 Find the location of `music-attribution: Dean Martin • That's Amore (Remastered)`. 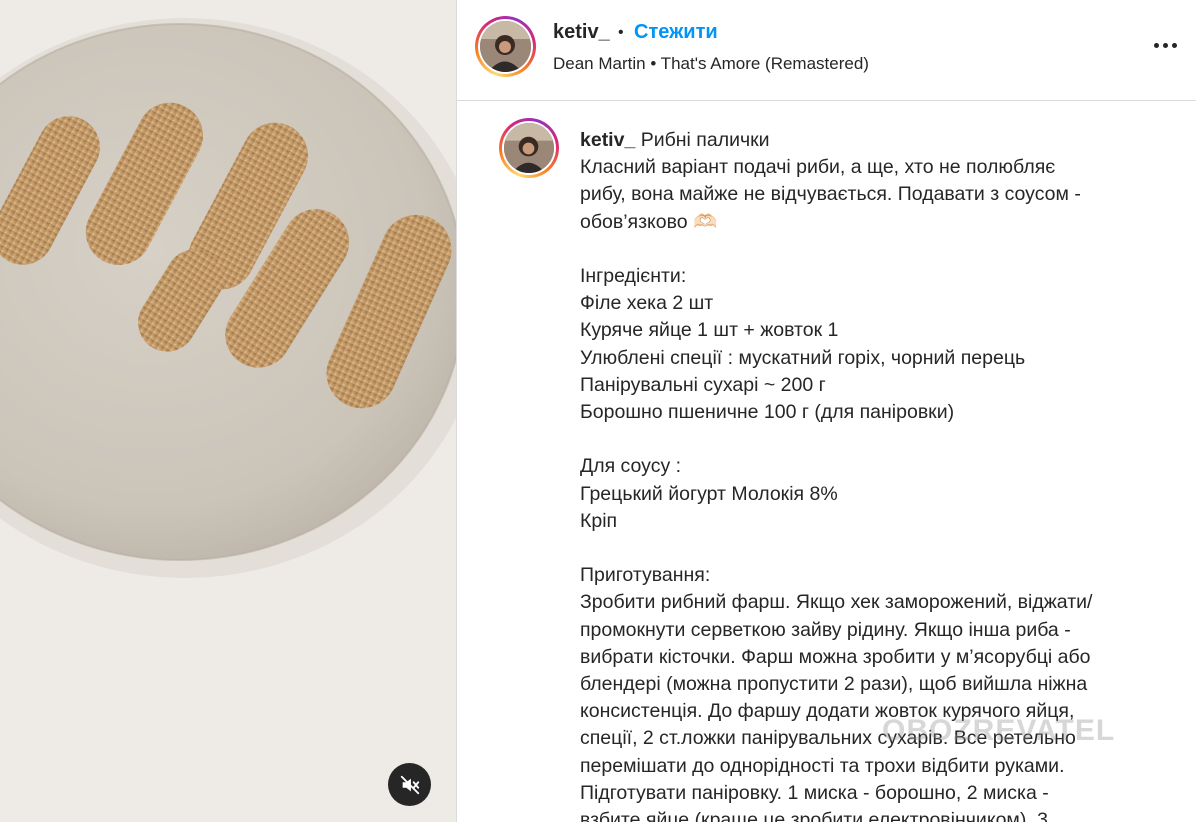

music-attribution: Dean Martin • That's Amore (Remastered) is located at coordinates (711, 64).